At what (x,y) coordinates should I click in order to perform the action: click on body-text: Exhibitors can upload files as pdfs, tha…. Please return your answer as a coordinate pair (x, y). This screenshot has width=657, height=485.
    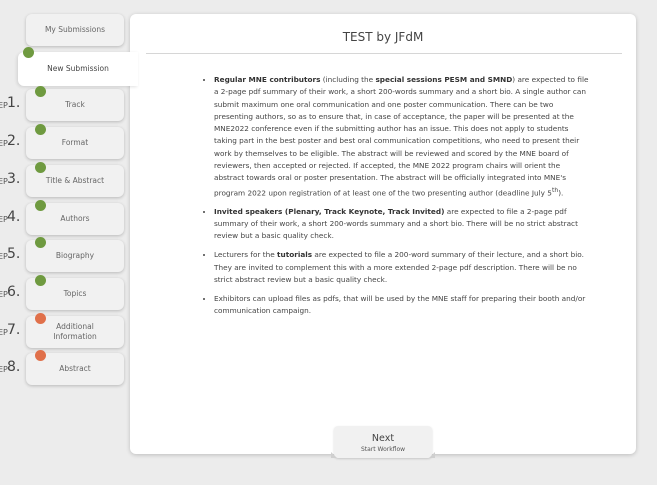
    Looking at the image, I should click on (400, 304).